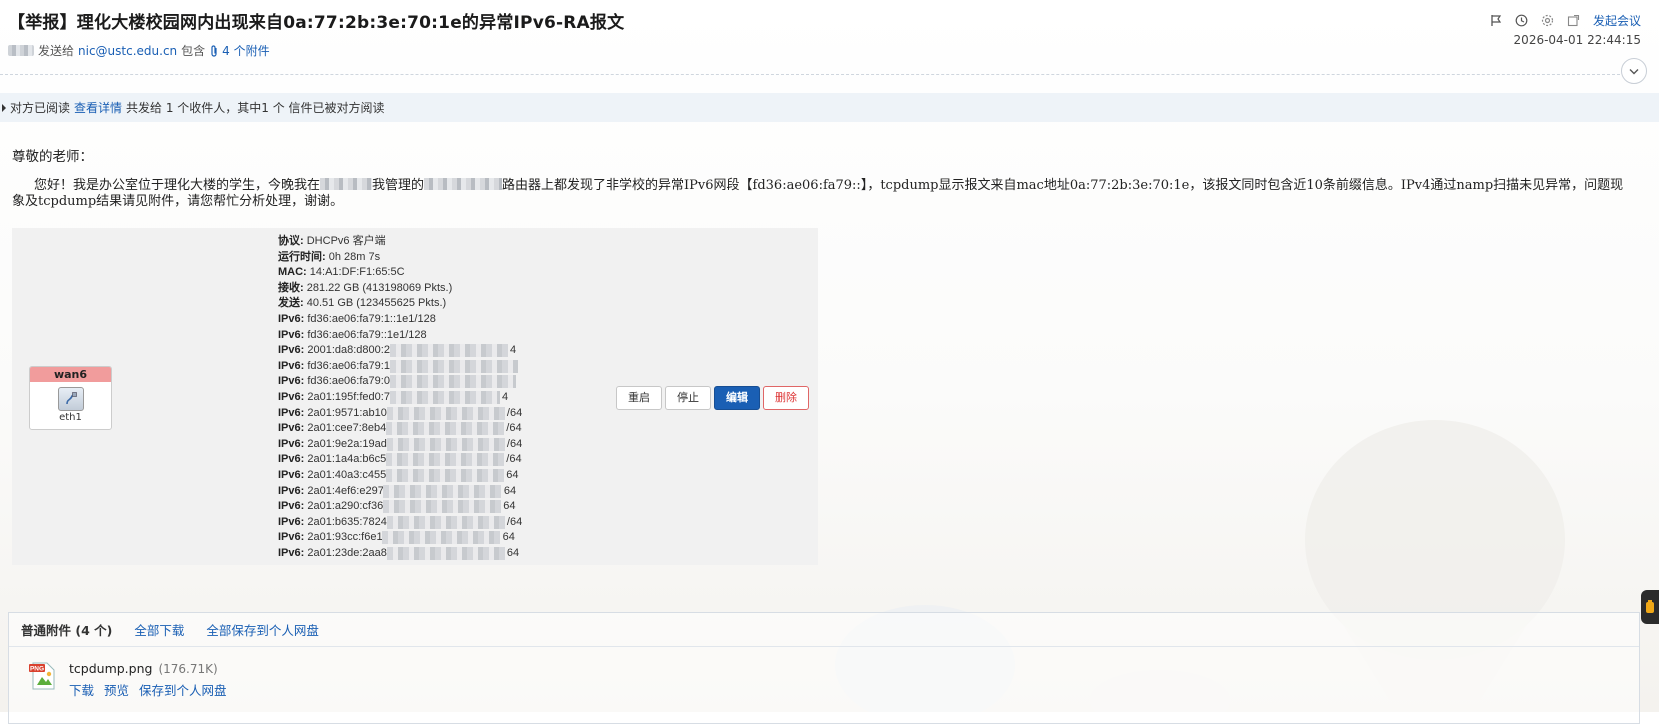 The image size is (1659, 724). What do you see at coordinates (1650, 607) in the screenshot?
I see `side-tab-button` at bounding box center [1650, 607].